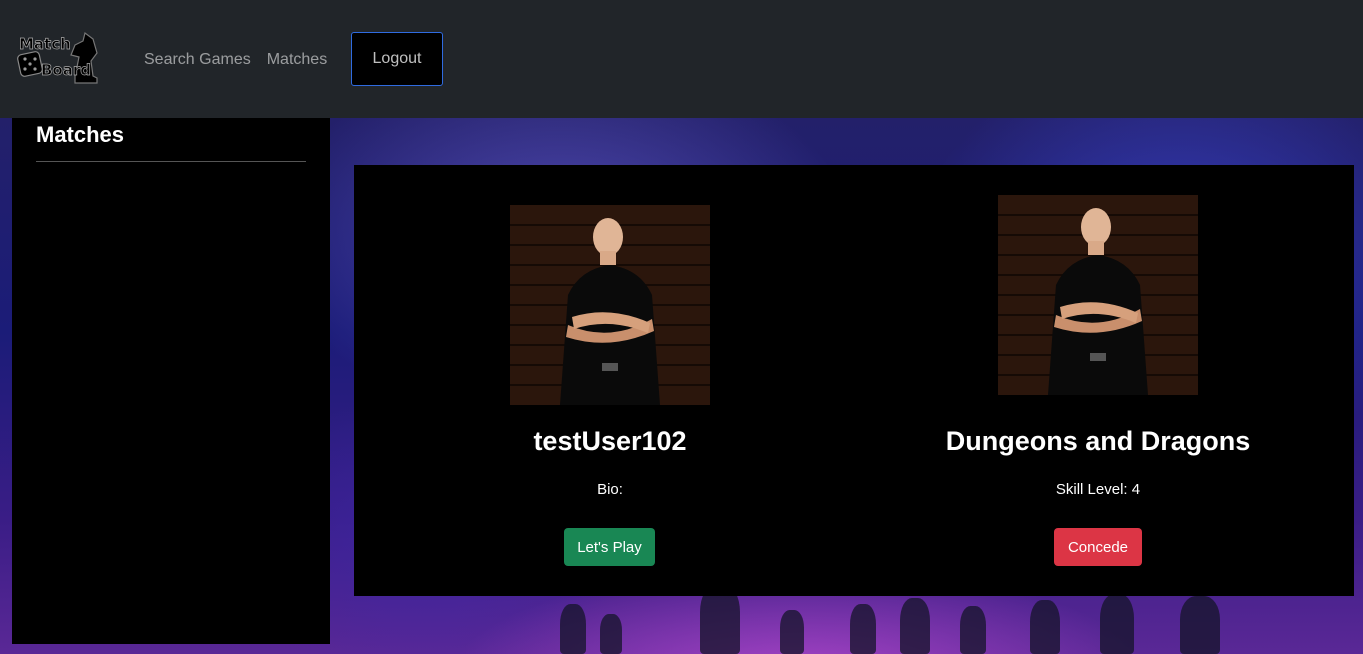 This screenshot has height=654, width=1363. I want to click on lets-play-button: Let's Play, so click(609, 547).